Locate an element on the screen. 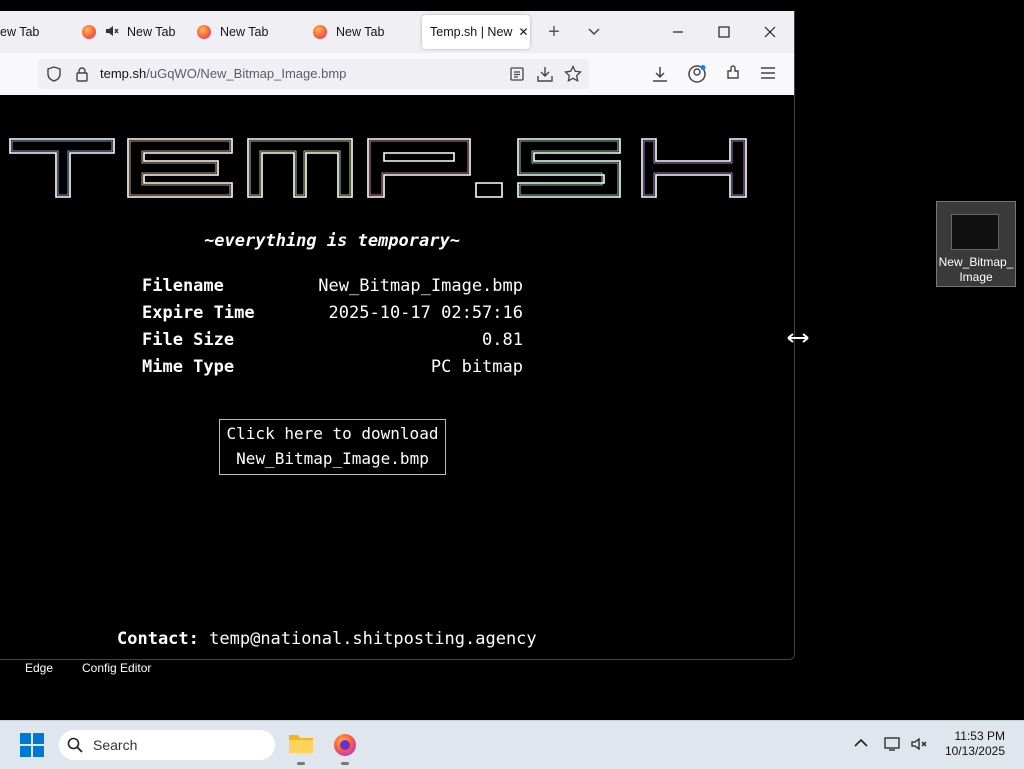  list-all-tabs-button is located at coordinates (594, 32).